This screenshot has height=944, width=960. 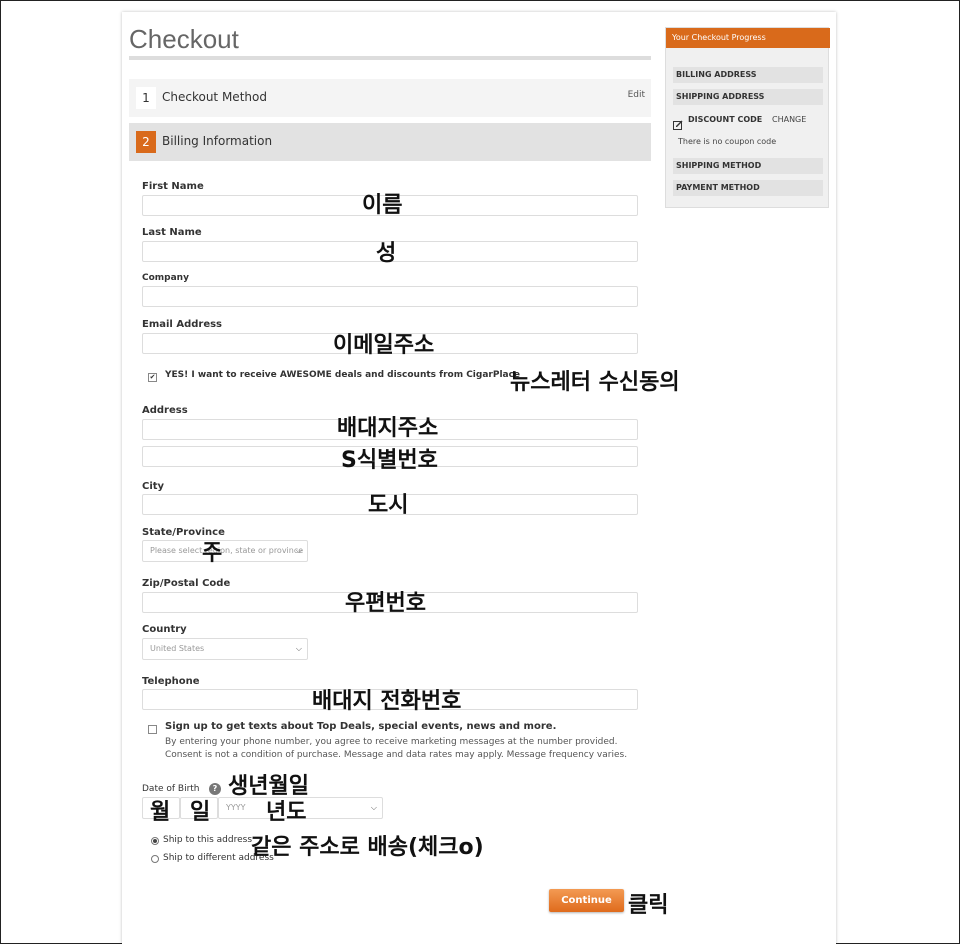 What do you see at coordinates (748, 166) in the screenshot?
I see `sidebar-item-shipping-method: SHIPPING METHOD` at bounding box center [748, 166].